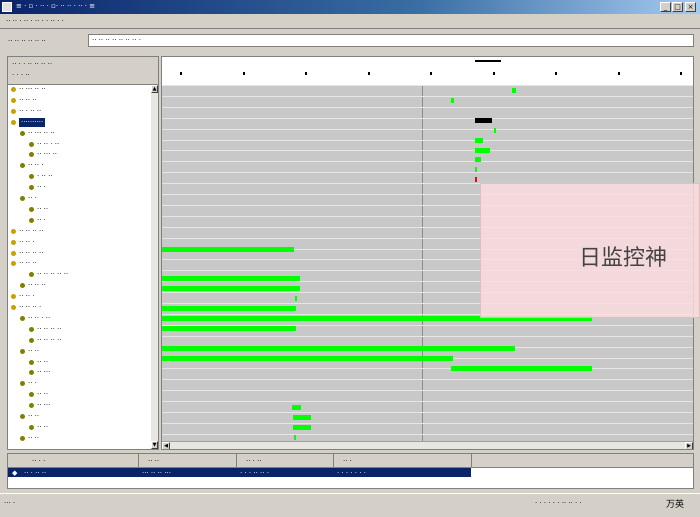 The width and height of the screenshot is (700, 517). What do you see at coordinates (41, 132) in the screenshot?
I see `tree-item-label: ·· ··· ·· ··` at bounding box center [41, 132].